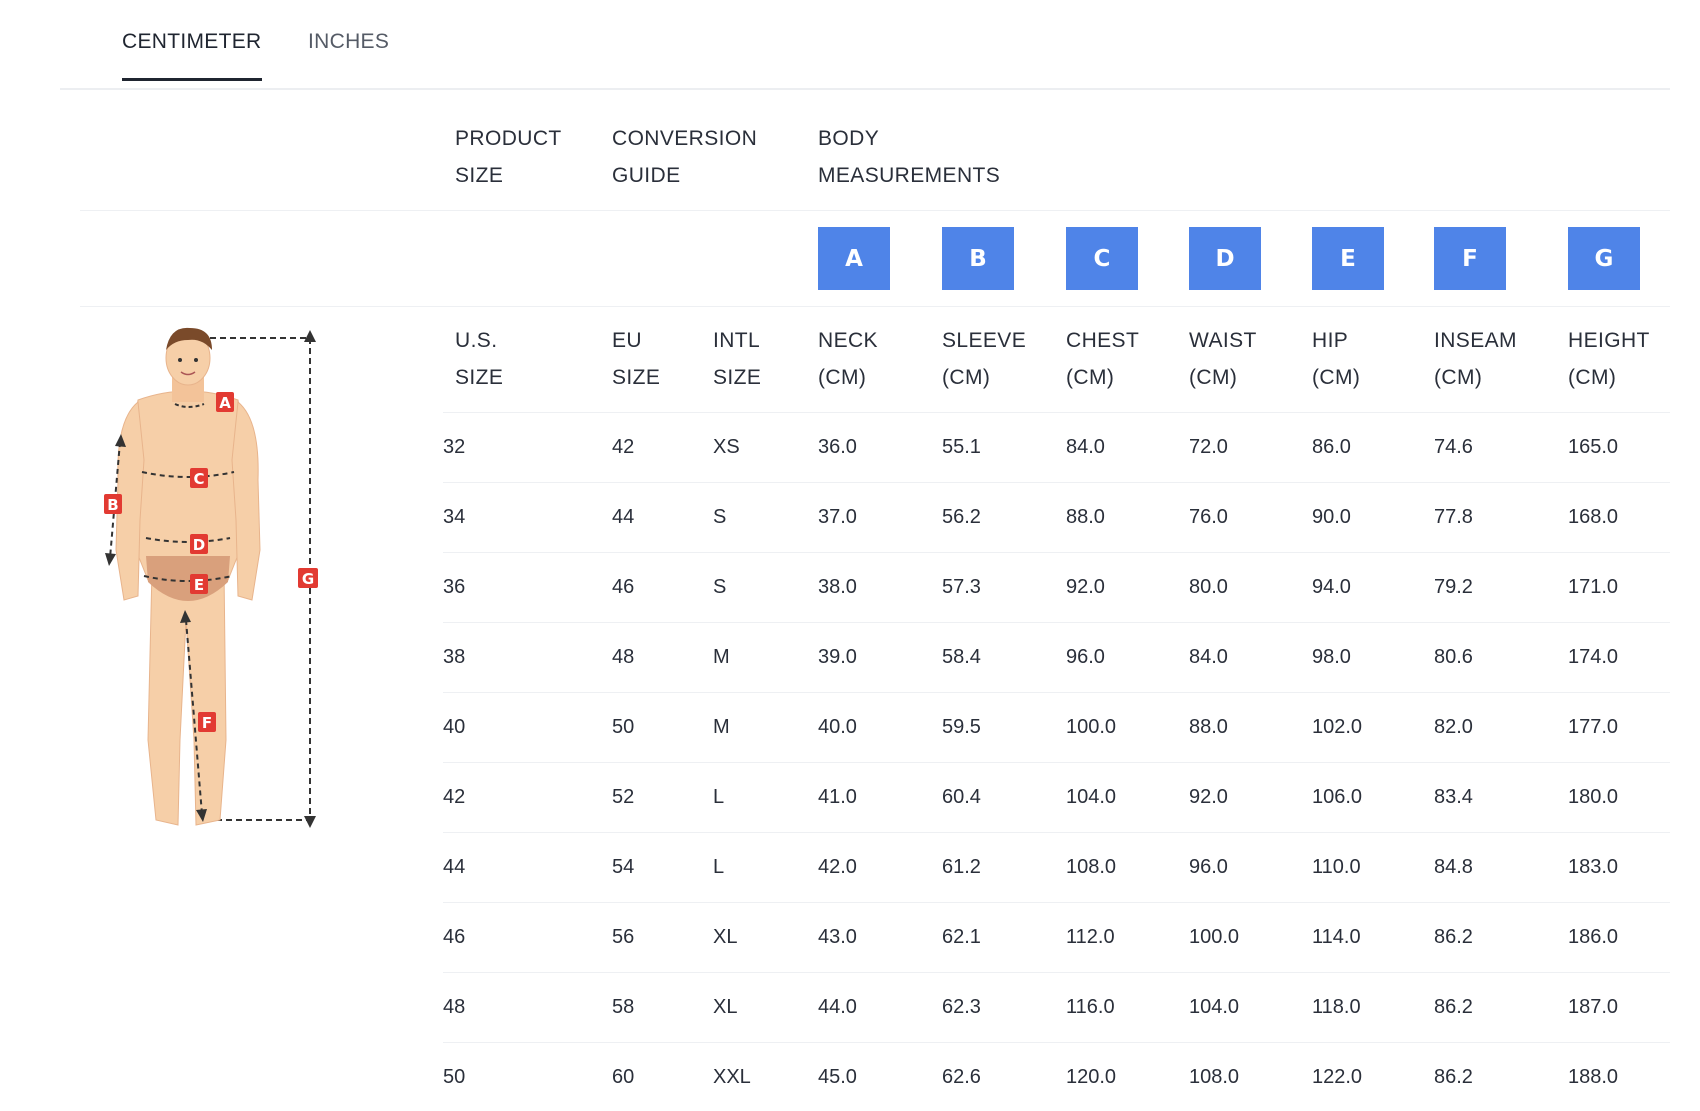 This screenshot has width=1700, height=1111. Describe the element at coordinates (1593, 937) in the screenshot. I see `table-cell: 186.0` at that location.